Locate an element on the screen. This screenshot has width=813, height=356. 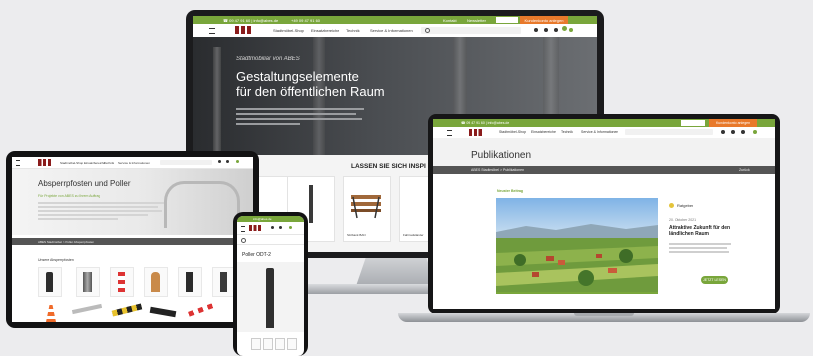
ratgeber-icon is located at coordinates (671, 205).